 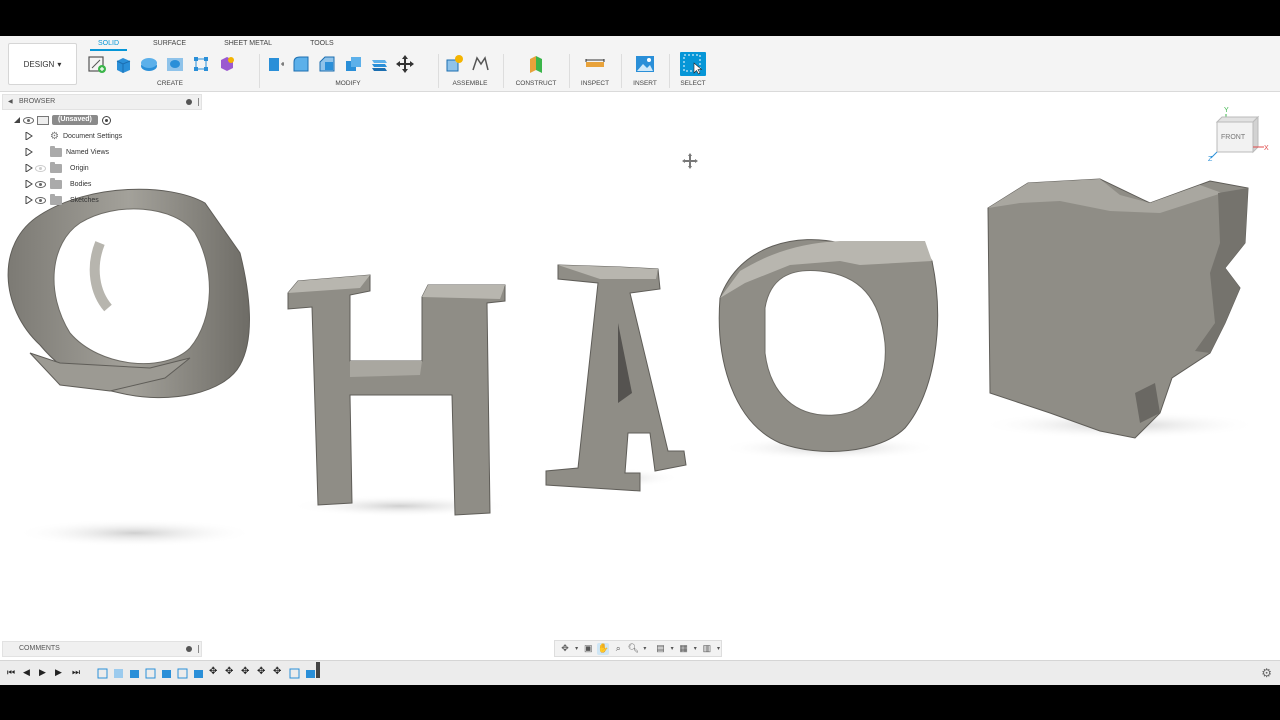 What do you see at coordinates (327, 64) in the screenshot?
I see `chamfer-icon` at bounding box center [327, 64].